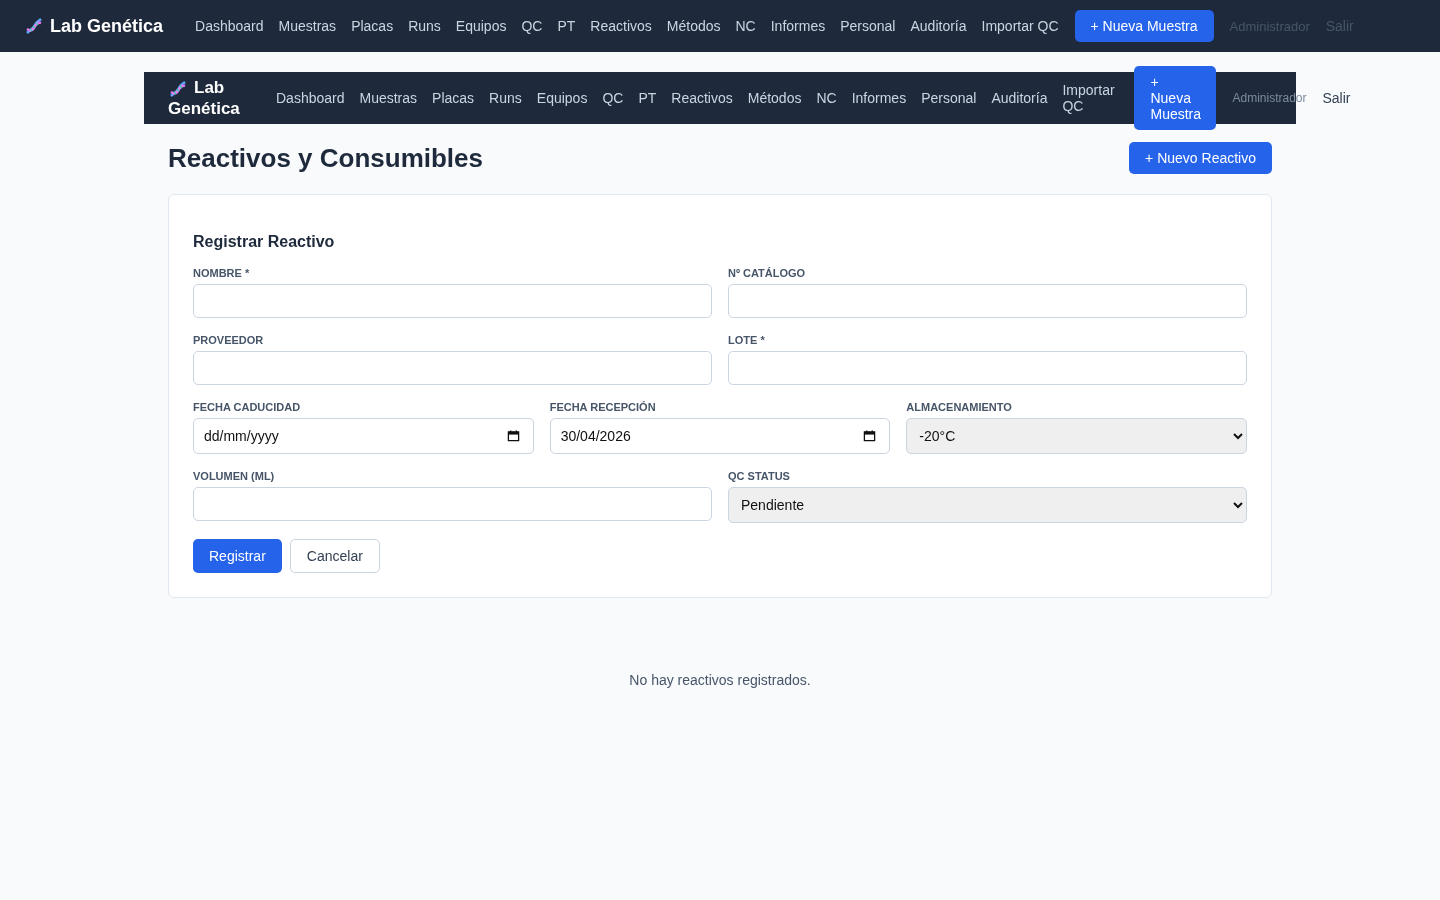 The height and width of the screenshot is (900, 1440). What do you see at coordinates (237, 556) in the screenshot?
I see `register-button: Registrar` at bounding box center [237, 556].